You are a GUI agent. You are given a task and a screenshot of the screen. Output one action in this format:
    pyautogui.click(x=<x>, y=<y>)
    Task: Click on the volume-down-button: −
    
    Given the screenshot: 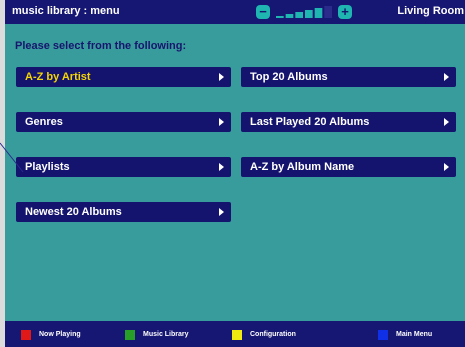 What is the action you would take?
    pyautogui.click(x=263, y=12)
    